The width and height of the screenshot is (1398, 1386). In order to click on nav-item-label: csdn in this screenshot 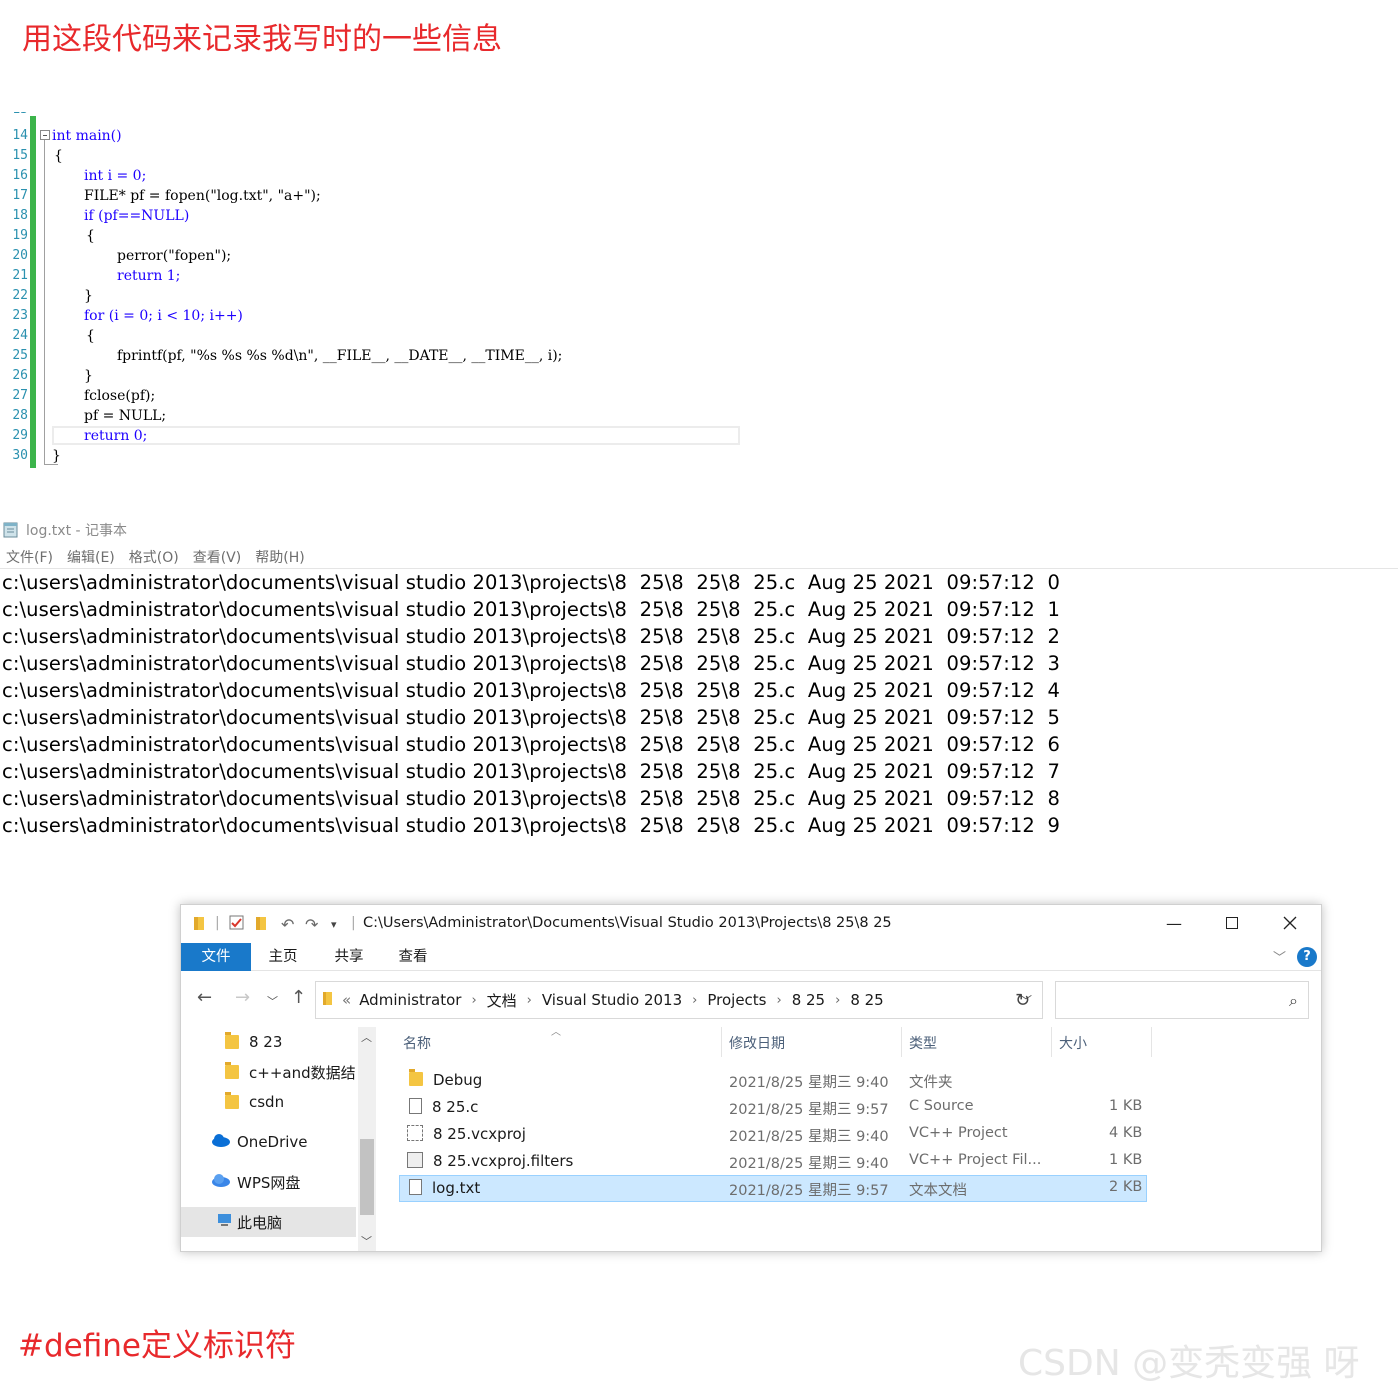, I will do `click(267, 1102)`.